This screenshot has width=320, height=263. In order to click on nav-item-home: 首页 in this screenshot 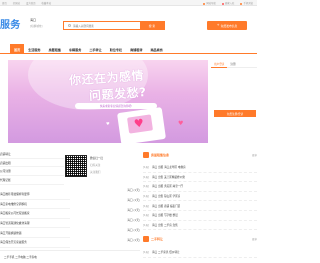, I will do `click(17, 49)`.